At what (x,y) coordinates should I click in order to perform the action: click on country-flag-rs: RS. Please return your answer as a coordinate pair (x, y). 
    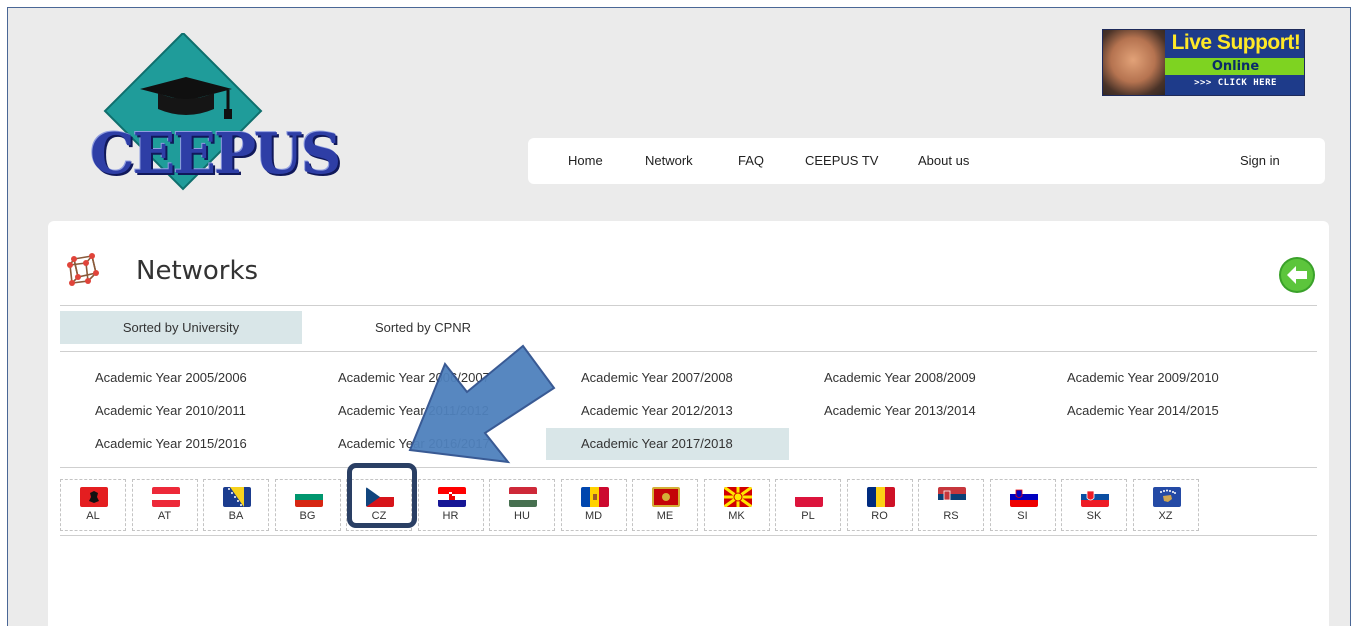
    Looking at the image, I should click on (951, 505).